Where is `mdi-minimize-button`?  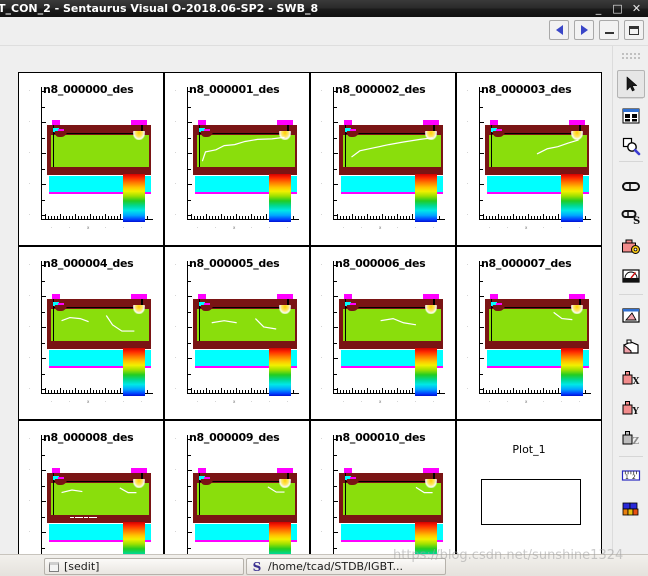
mdi-minimize-button is located at coordinates (609, 30).